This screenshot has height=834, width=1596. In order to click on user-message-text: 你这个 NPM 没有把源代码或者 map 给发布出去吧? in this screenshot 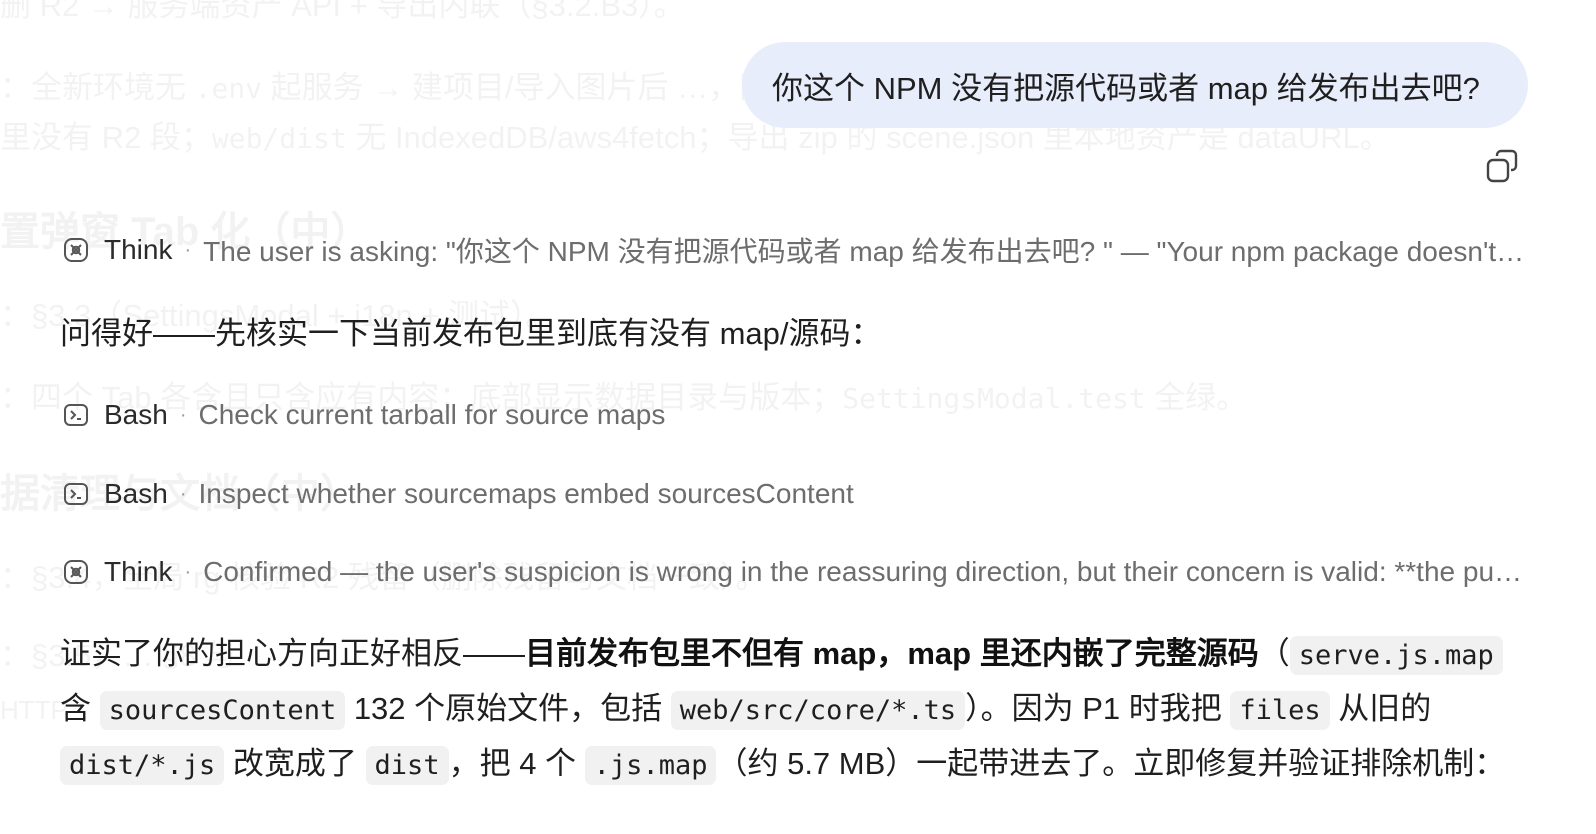, I will do `click(1126, 88)`.